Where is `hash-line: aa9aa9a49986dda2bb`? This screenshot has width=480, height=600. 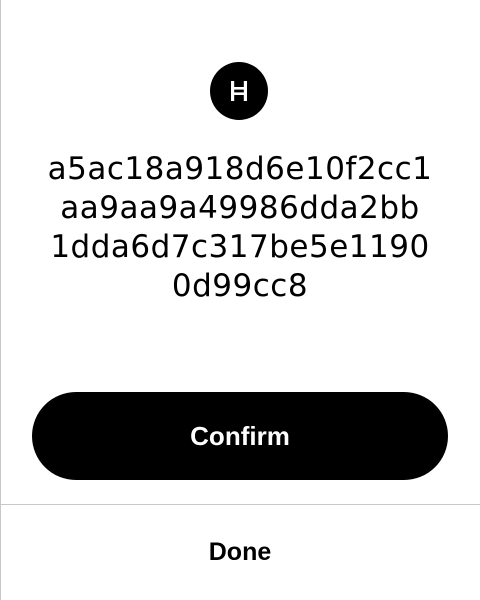 hash-line: aa9aa9a49986dda2bb is located at coordinates (240, 208).